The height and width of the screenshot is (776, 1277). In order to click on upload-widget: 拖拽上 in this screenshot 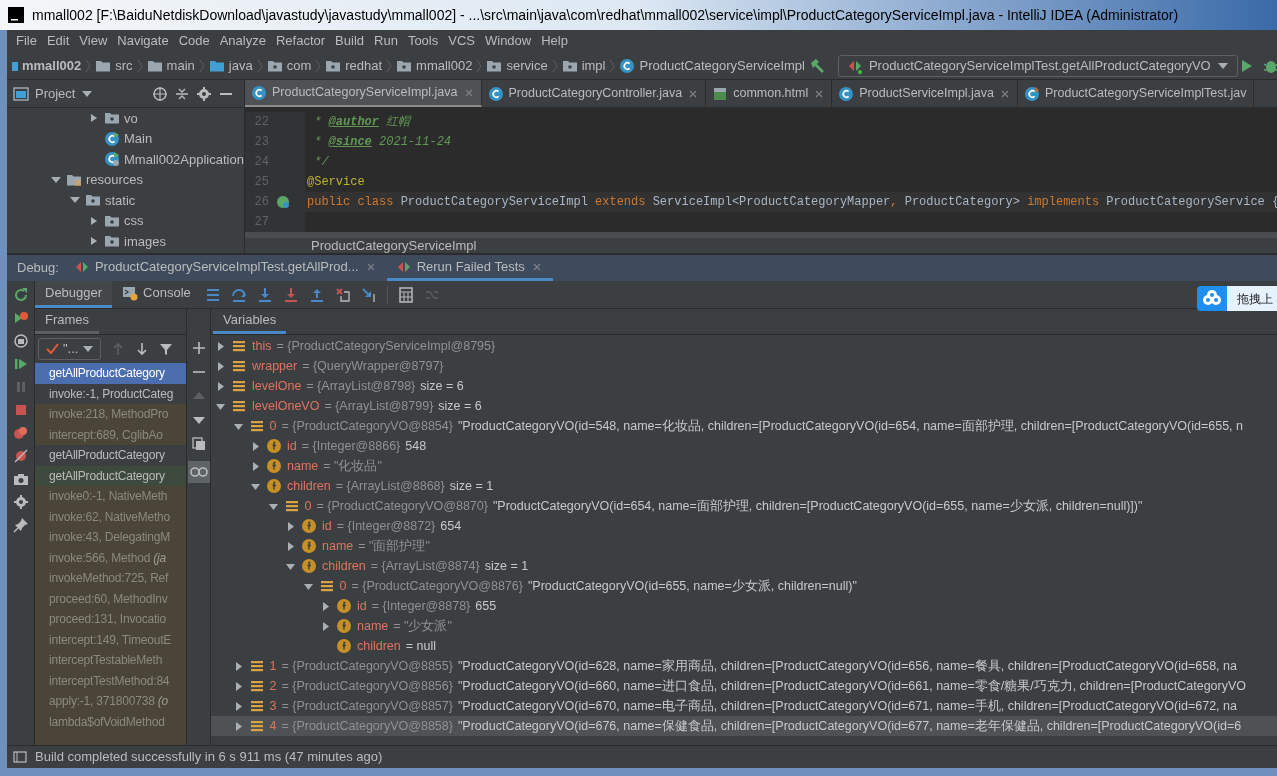, I will do `click(1237, 298)`.